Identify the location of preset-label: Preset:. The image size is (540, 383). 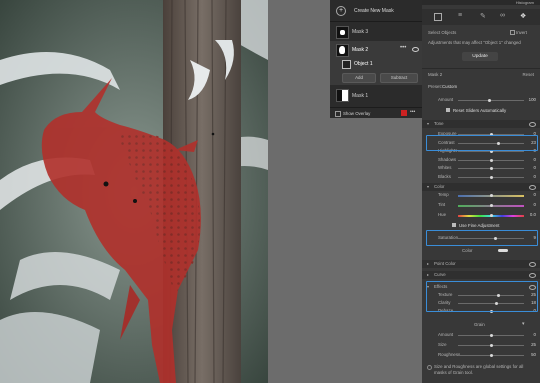
(435, 86).